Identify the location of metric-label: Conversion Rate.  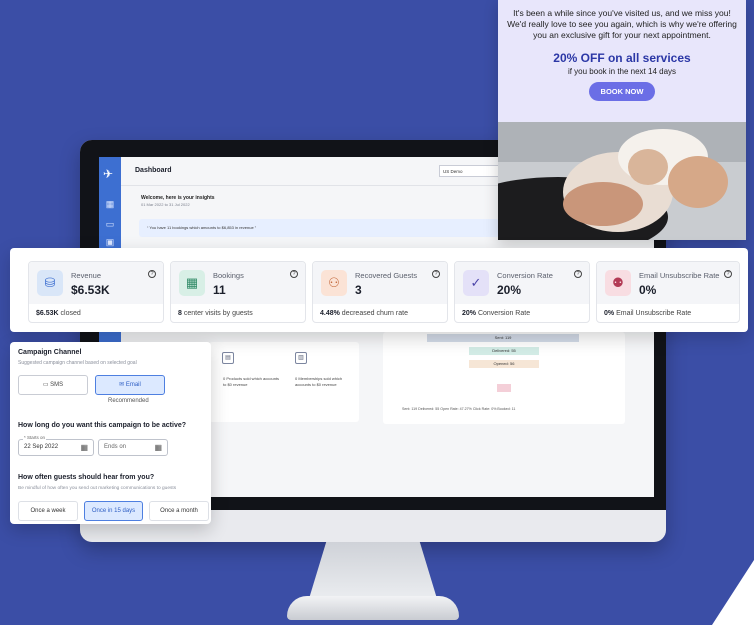
(525, 275).